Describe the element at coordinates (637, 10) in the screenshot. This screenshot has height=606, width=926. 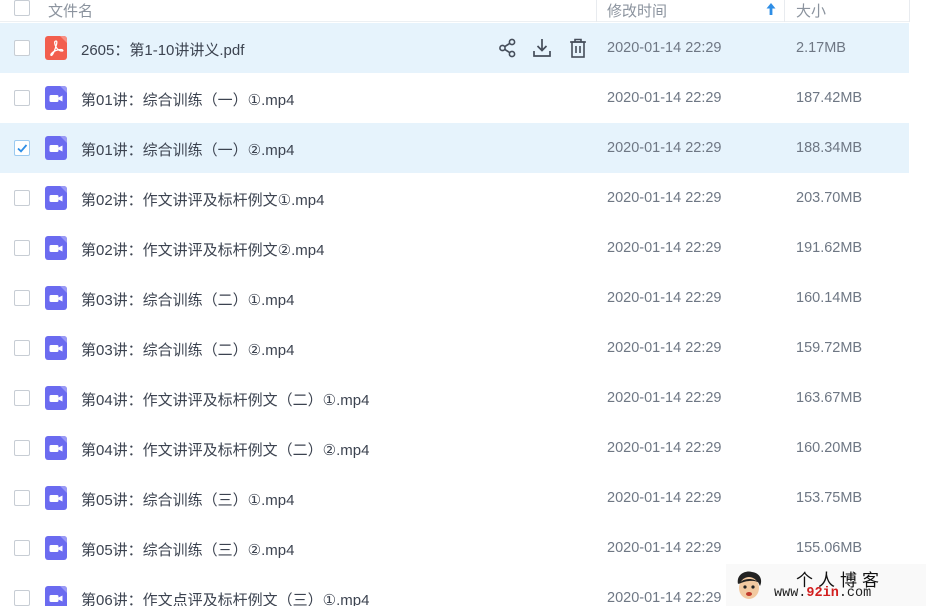
I see `column-header-modified-time: 修改时间` at that location.